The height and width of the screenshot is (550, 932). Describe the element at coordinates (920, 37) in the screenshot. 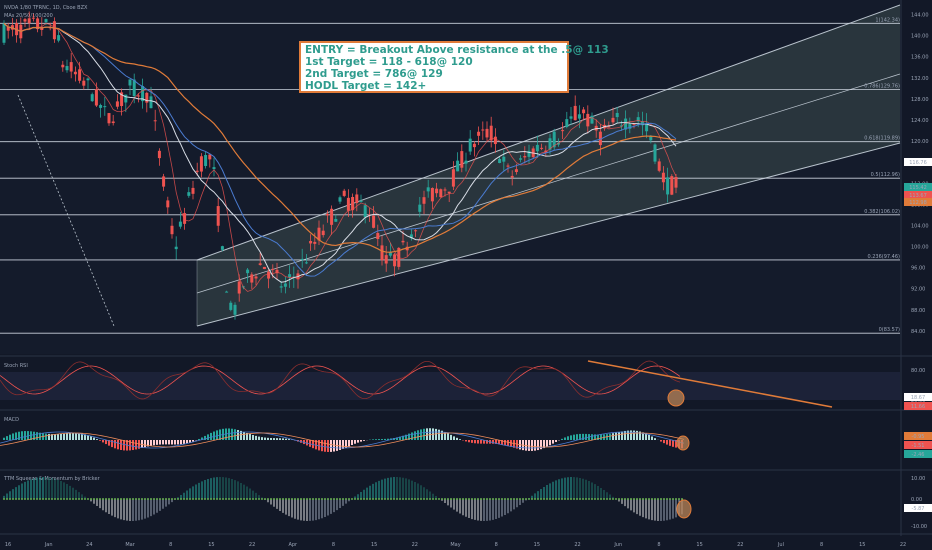

I see `price-tick-label: 140.00` at that location.